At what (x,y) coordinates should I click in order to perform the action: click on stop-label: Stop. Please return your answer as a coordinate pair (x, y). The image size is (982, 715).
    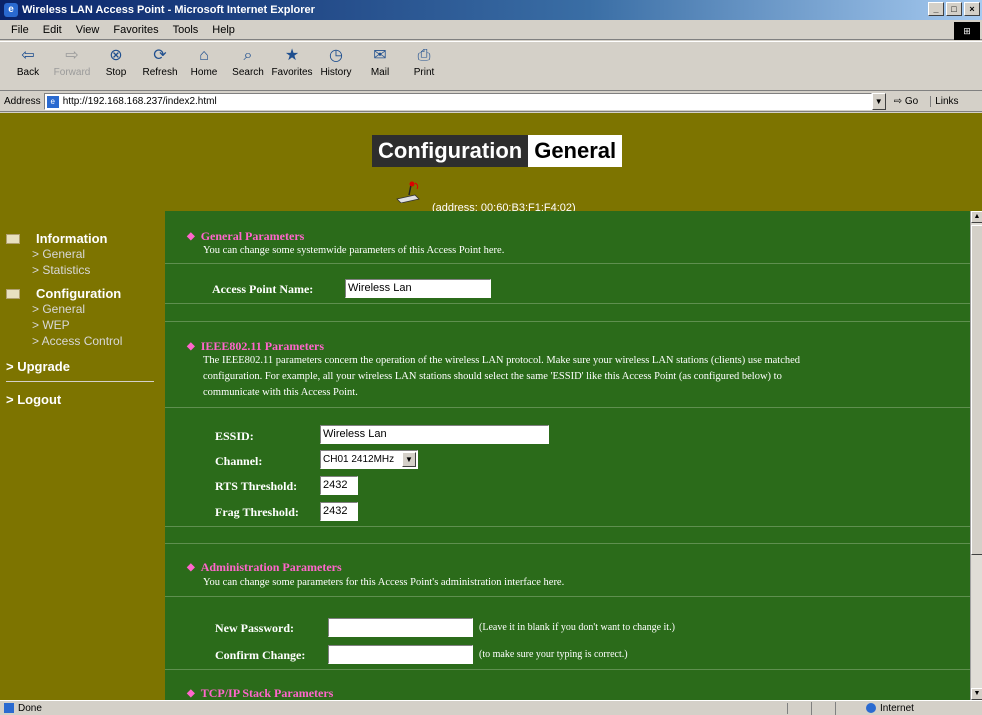
    Looking at the image, I should click on (116, 72).